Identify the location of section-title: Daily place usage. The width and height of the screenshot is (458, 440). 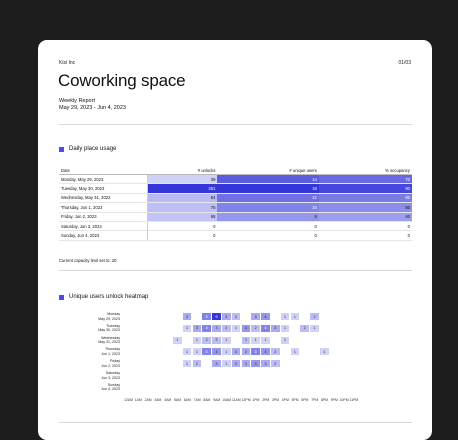
(93, 149).